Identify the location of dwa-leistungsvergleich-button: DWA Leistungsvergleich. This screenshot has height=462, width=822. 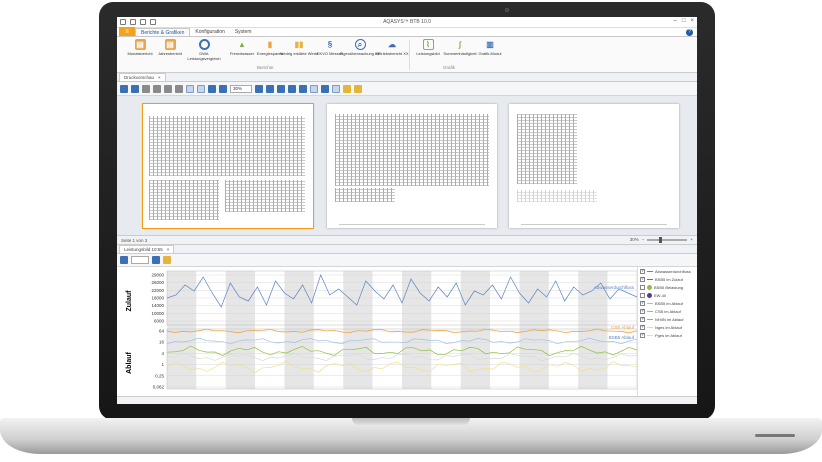
(204, 50).